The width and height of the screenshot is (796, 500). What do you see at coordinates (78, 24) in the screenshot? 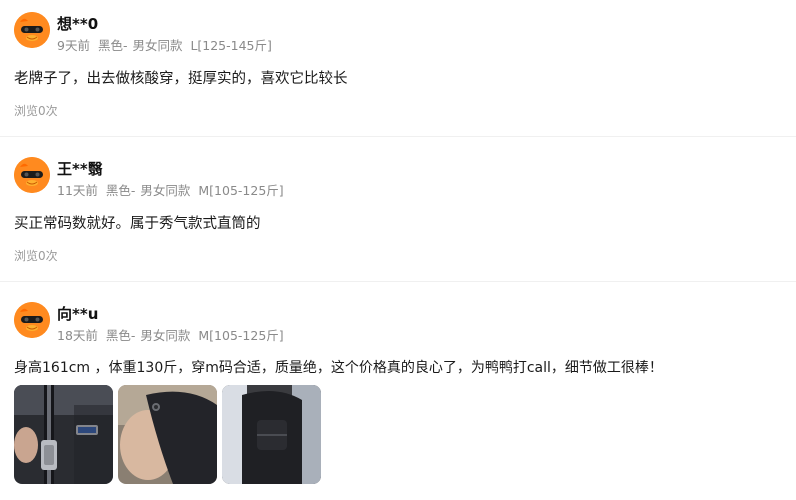
I see `username: 想**0` at bounding box center [78, 24].